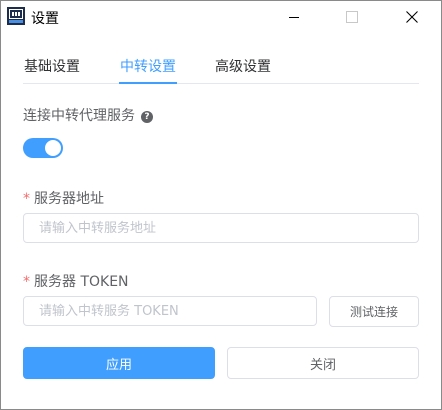  Describe the element at coordinates (79, 116) in the screenshot. I see `relay-toggle-label: 连接中转代理服务` at that location.